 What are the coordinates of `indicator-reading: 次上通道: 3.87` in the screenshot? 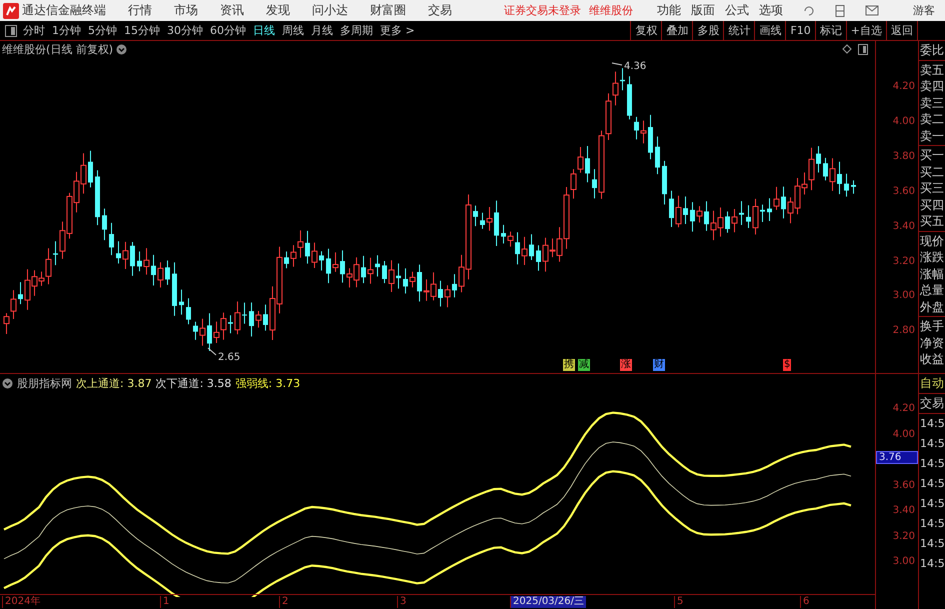 It's located at (114, 383).